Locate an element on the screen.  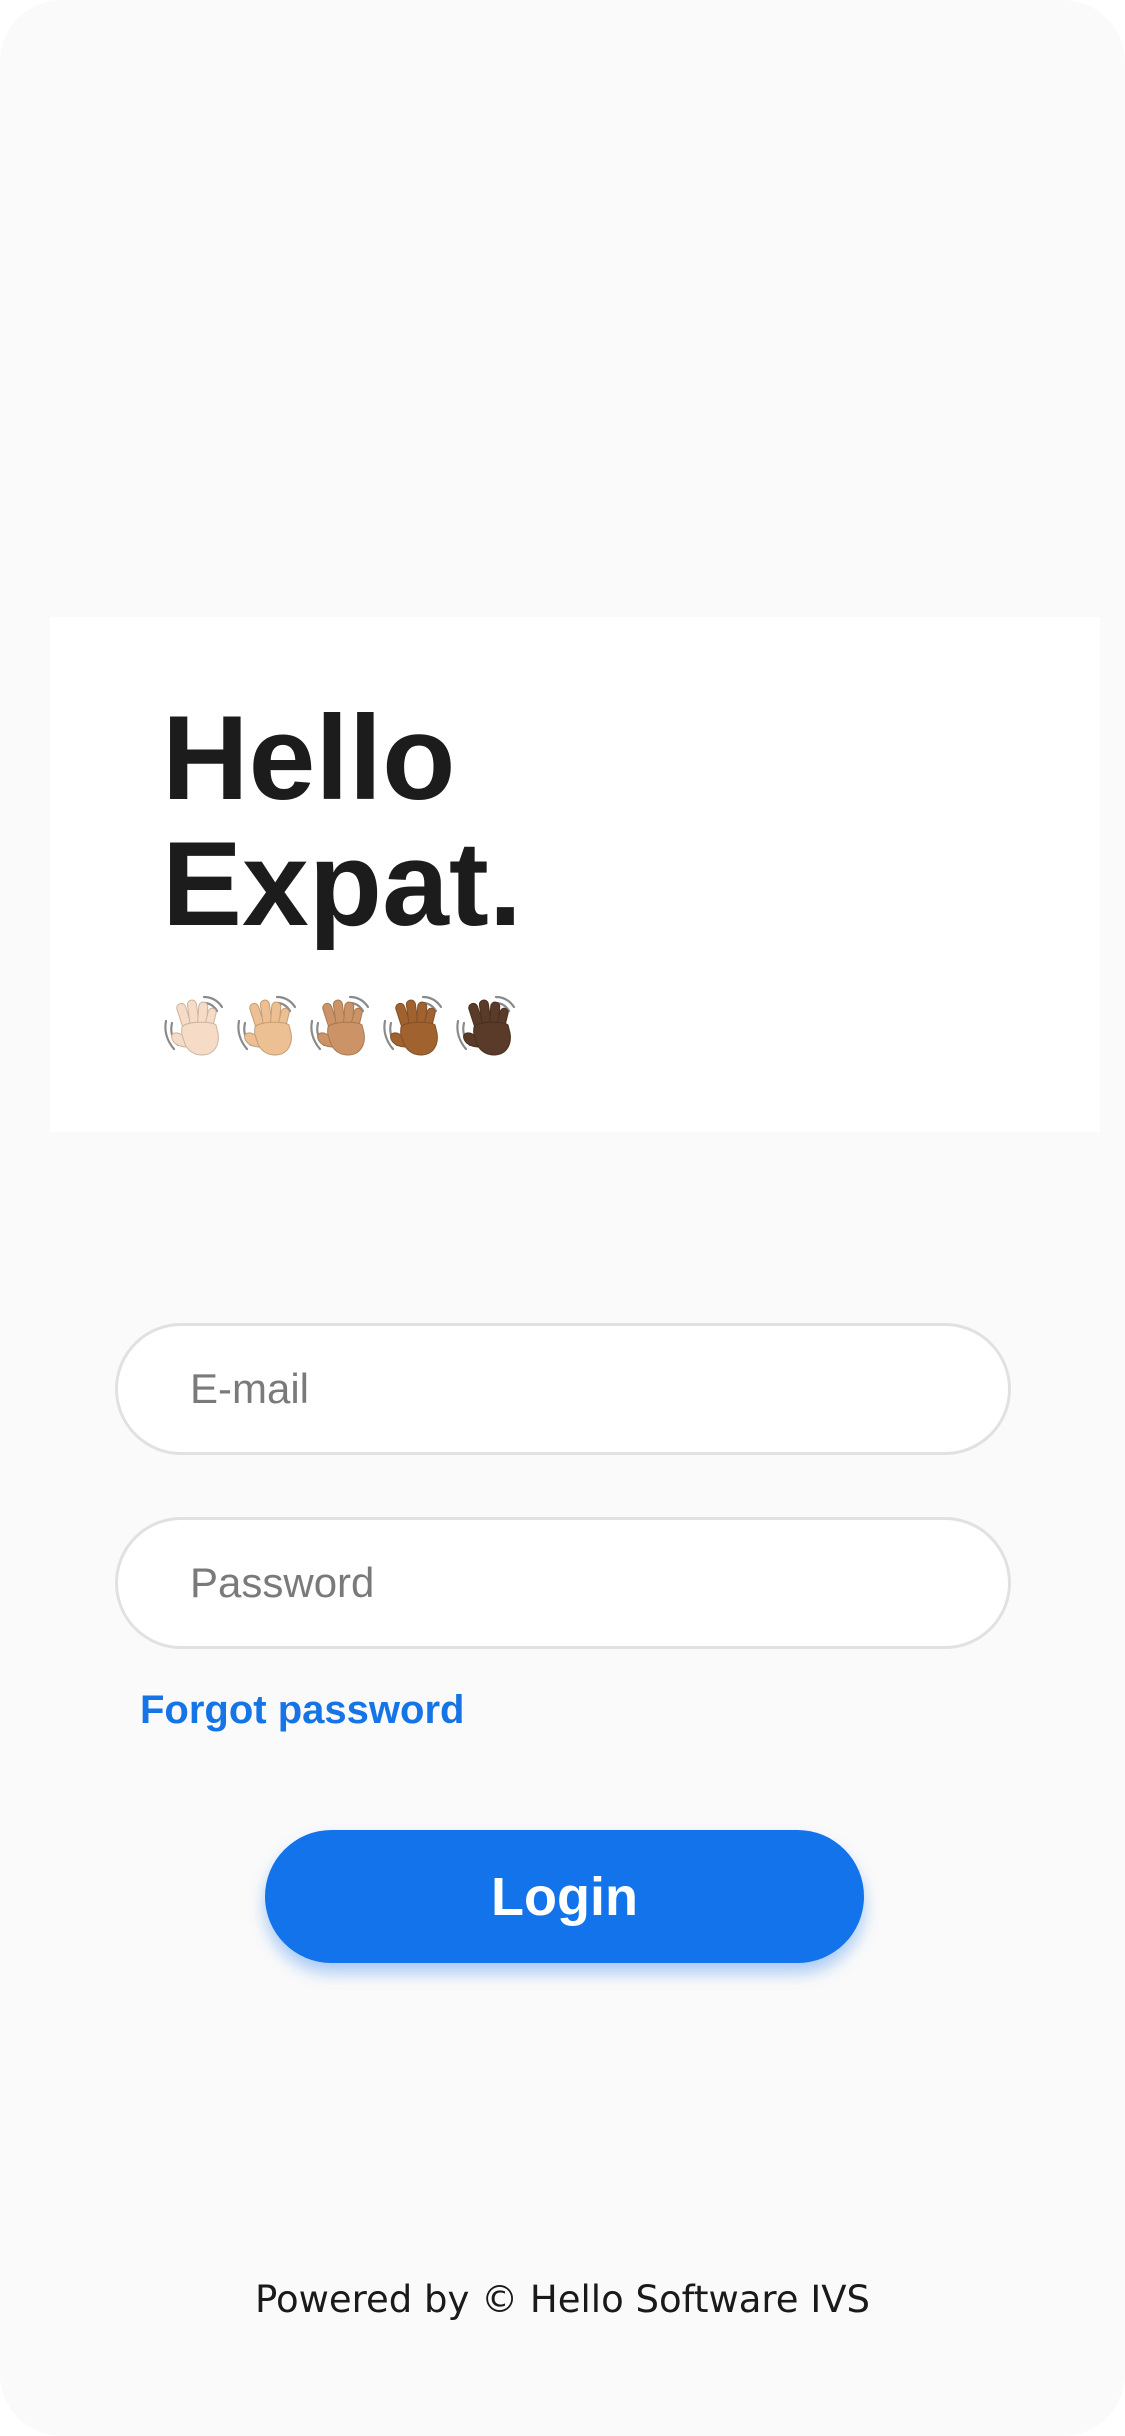
email-field is located at coordinates (563, 1389).